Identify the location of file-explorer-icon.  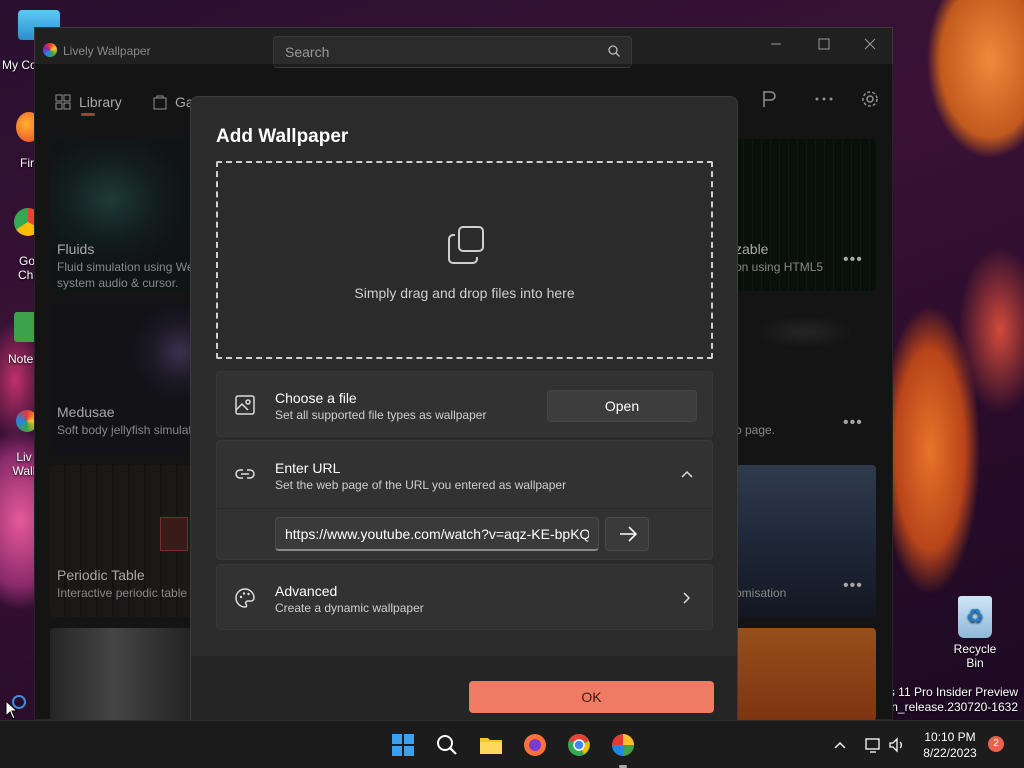
(491, 745).